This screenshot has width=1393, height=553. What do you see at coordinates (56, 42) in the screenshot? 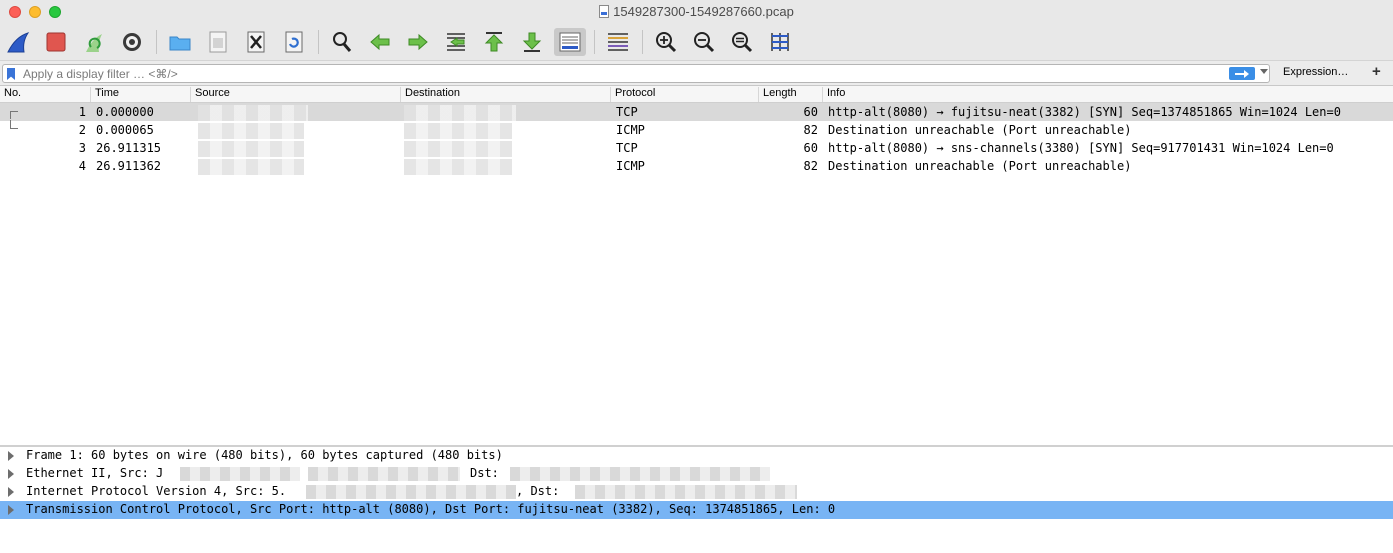
I see `stop-icon` at bounding box center [56, 42].